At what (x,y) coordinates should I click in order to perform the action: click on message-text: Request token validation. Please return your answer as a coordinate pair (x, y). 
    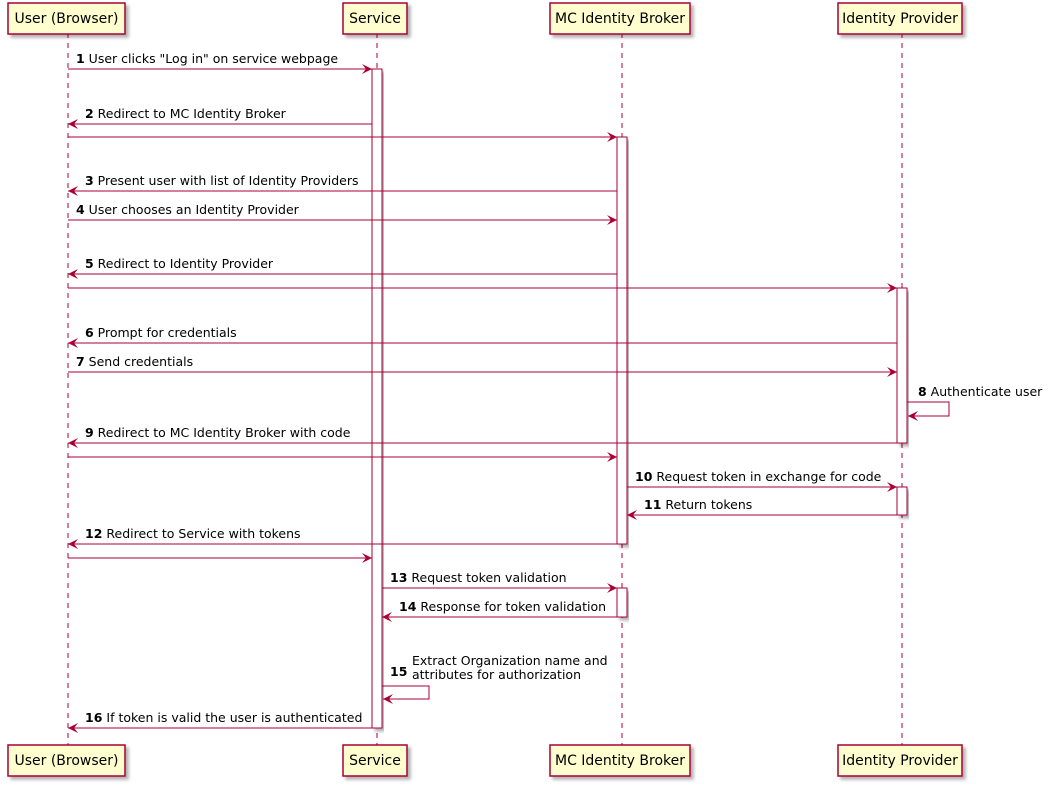
    Looking at the image, I should click on (486, 577).